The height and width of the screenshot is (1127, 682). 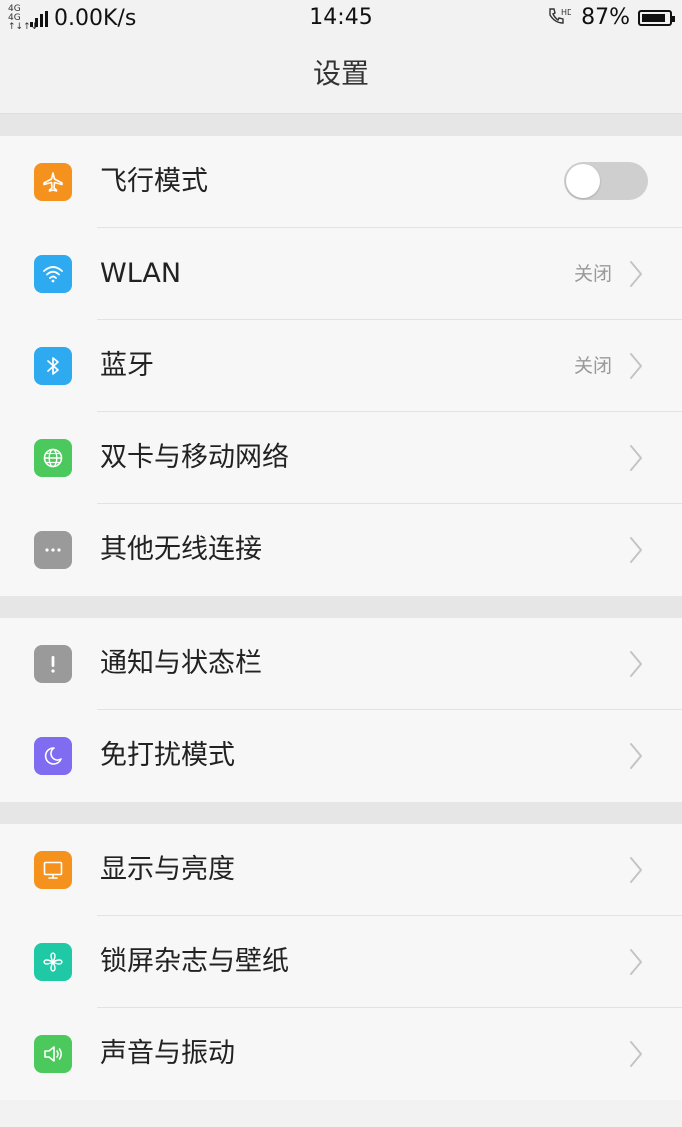 I want to click on hd-call-icon: HD, so click(x=560, y=18).